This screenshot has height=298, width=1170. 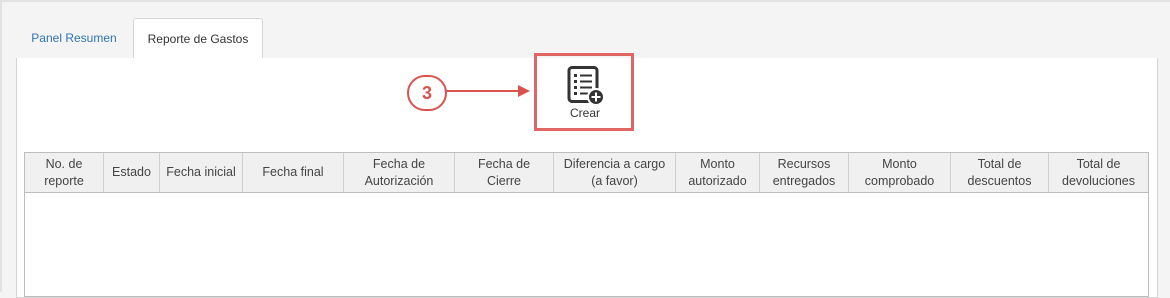 What do you see at coordinates (488, 91) in the screenshot?
I see `right-arrow-icon` at bounding box center [488, 91].